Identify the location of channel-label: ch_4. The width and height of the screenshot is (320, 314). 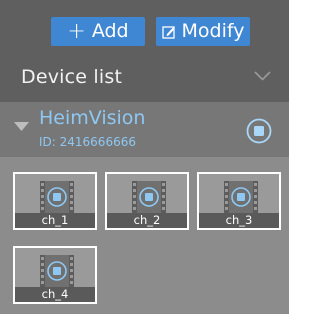
(55, 294).